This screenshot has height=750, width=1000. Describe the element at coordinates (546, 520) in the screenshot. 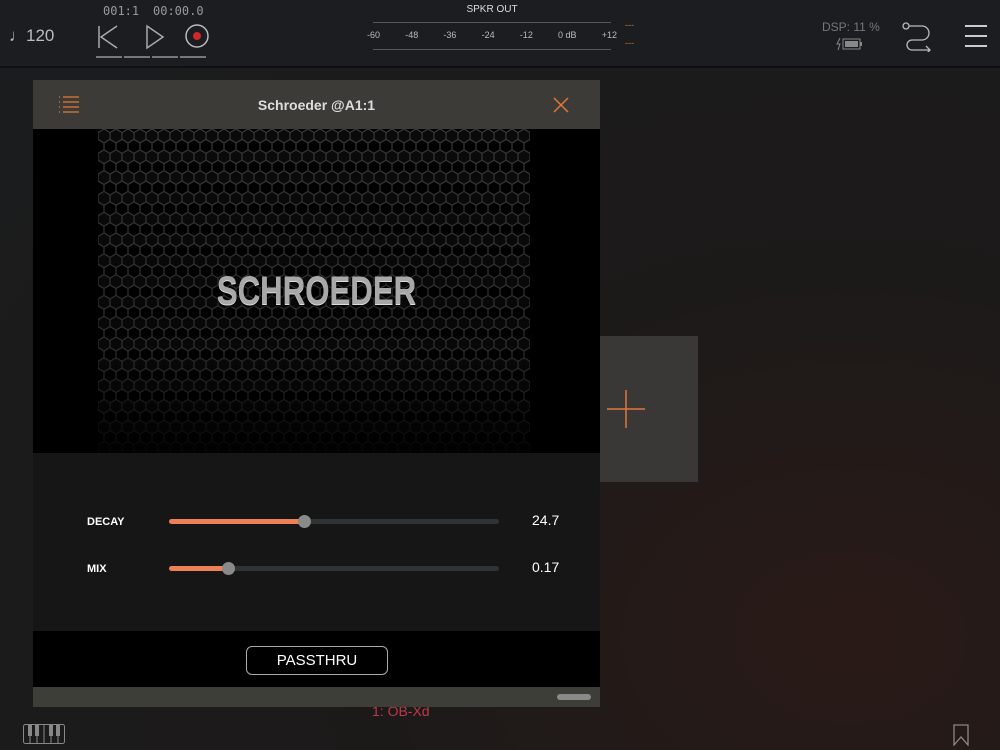

I see `decay-value: 24.7` at that location.